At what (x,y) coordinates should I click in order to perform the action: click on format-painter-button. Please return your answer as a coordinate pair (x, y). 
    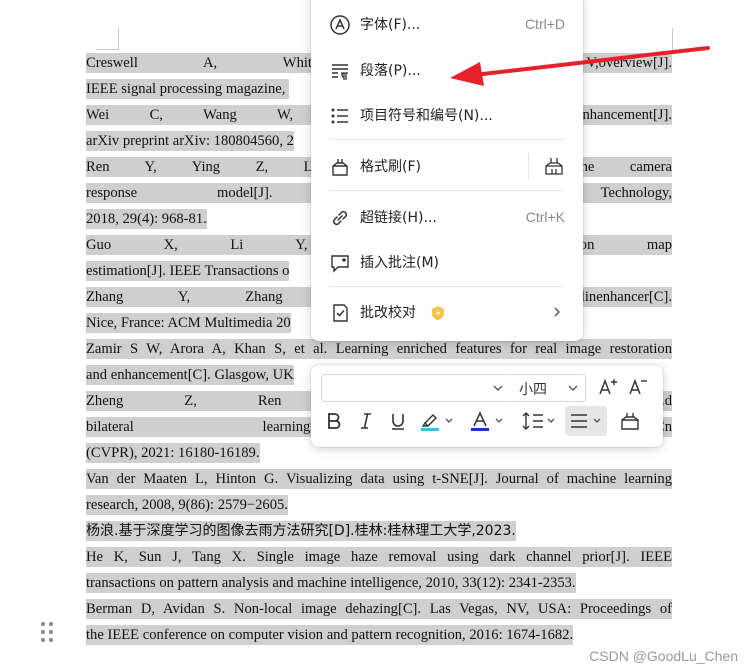
    Looking at the image, I should click on (630, 421).